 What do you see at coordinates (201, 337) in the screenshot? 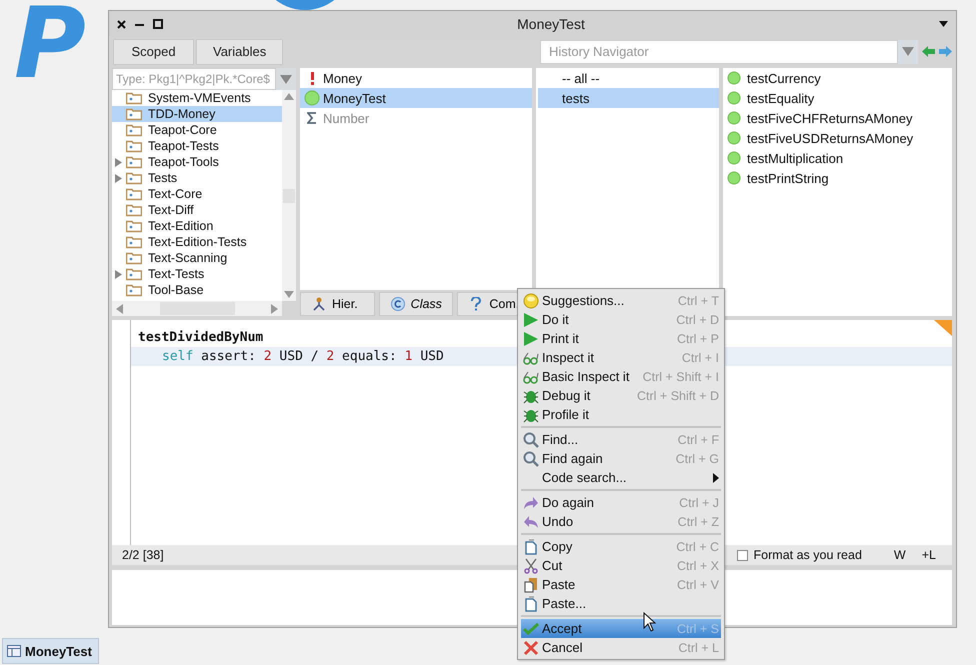
I see `code-line: testDividedByNum` at bounding box center [201, 337].